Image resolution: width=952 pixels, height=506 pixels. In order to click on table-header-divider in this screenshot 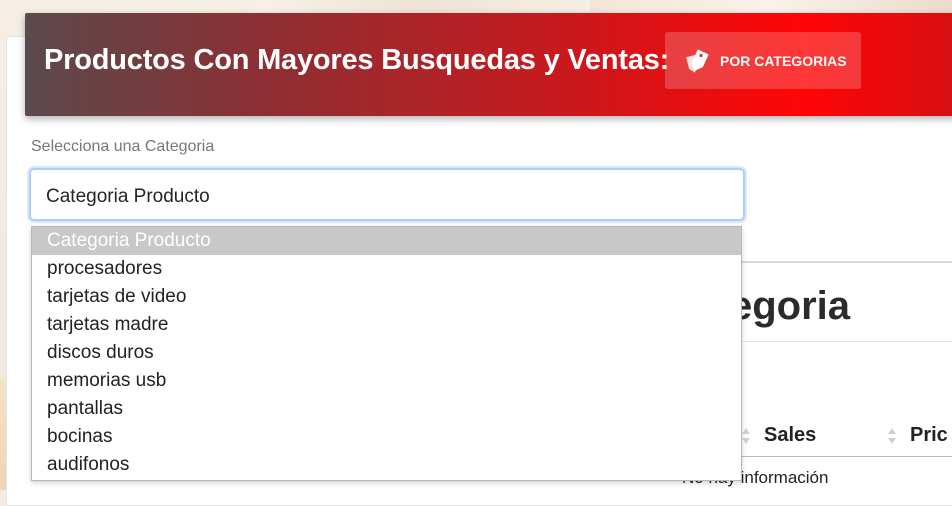, I will do `click(847, 456)`.